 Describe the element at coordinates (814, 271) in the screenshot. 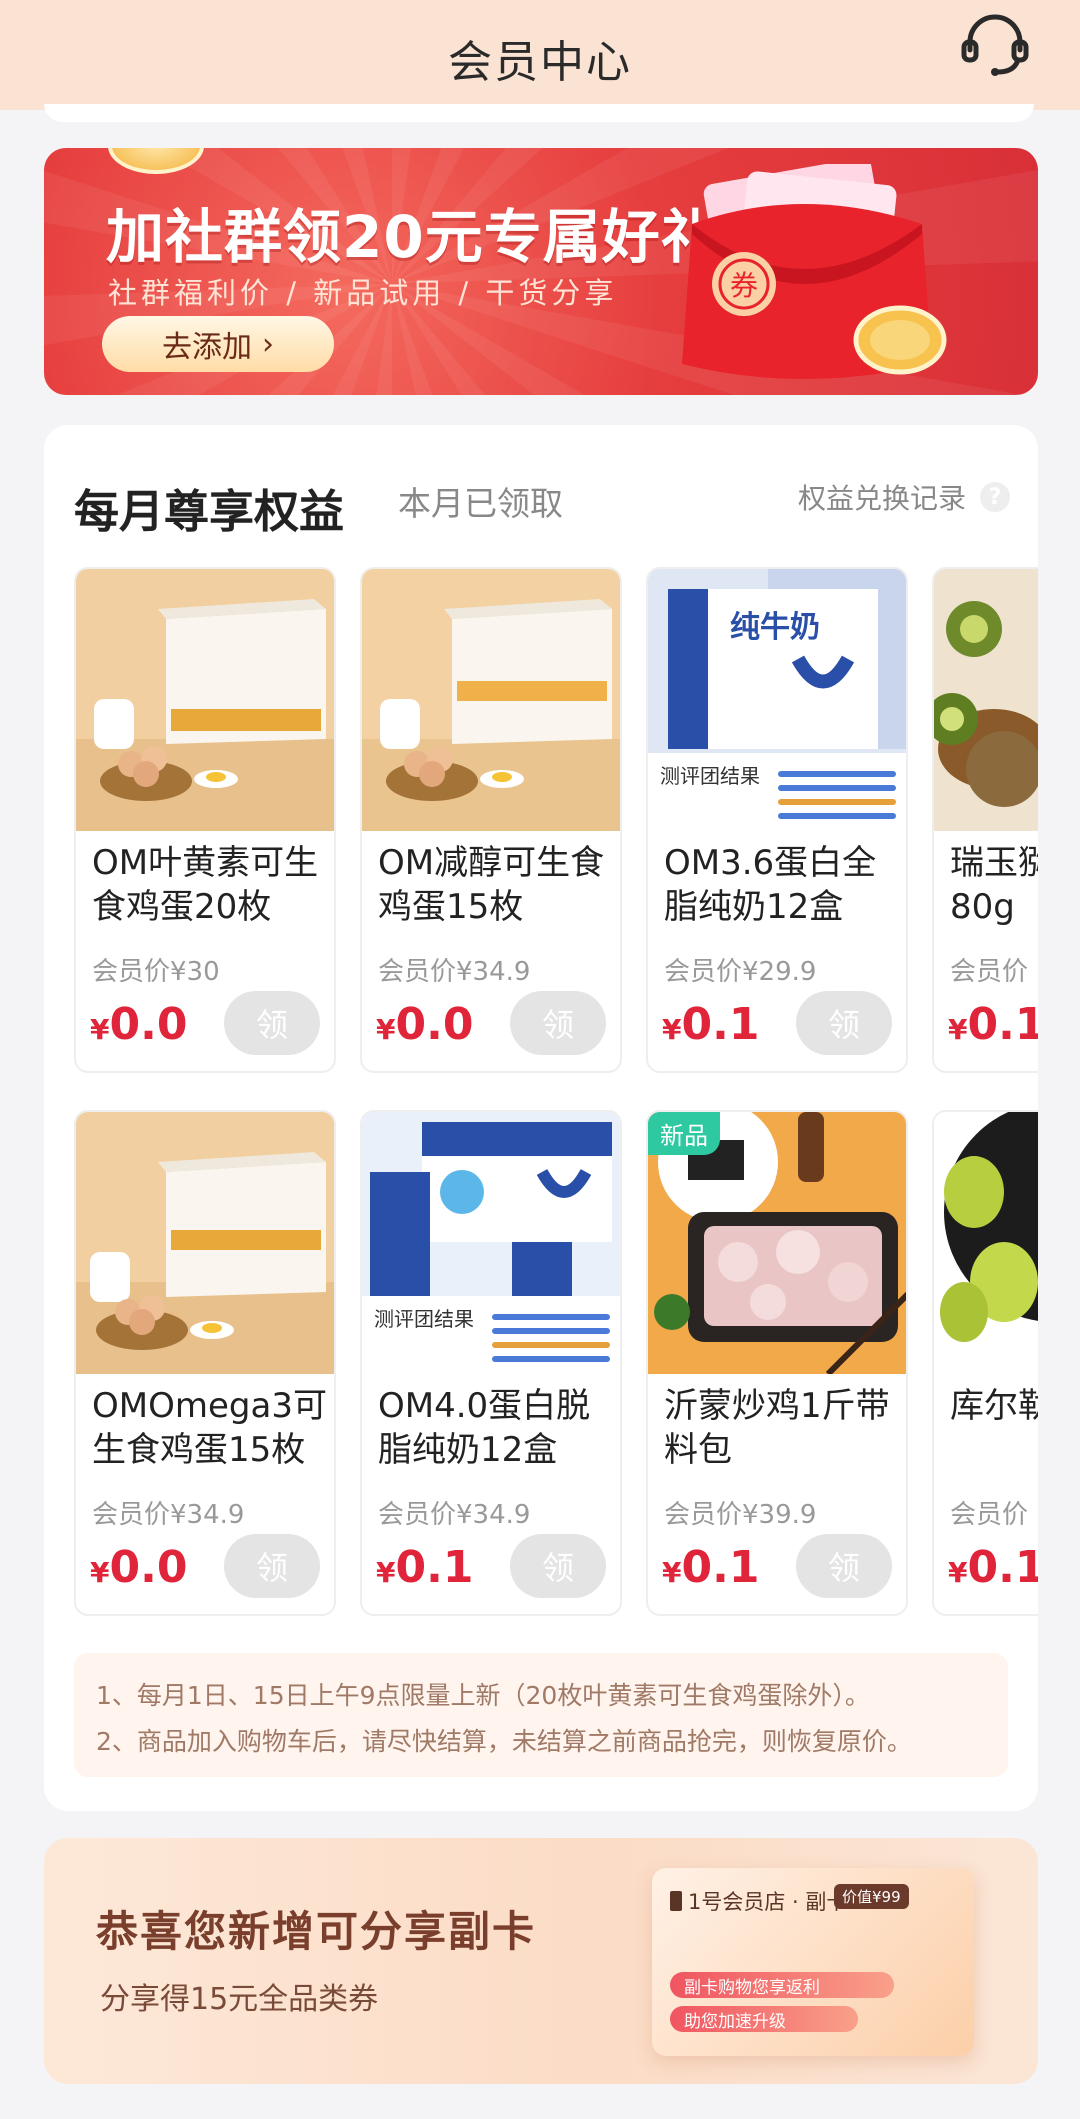

I see `red-packet-icon: 券` at that location.